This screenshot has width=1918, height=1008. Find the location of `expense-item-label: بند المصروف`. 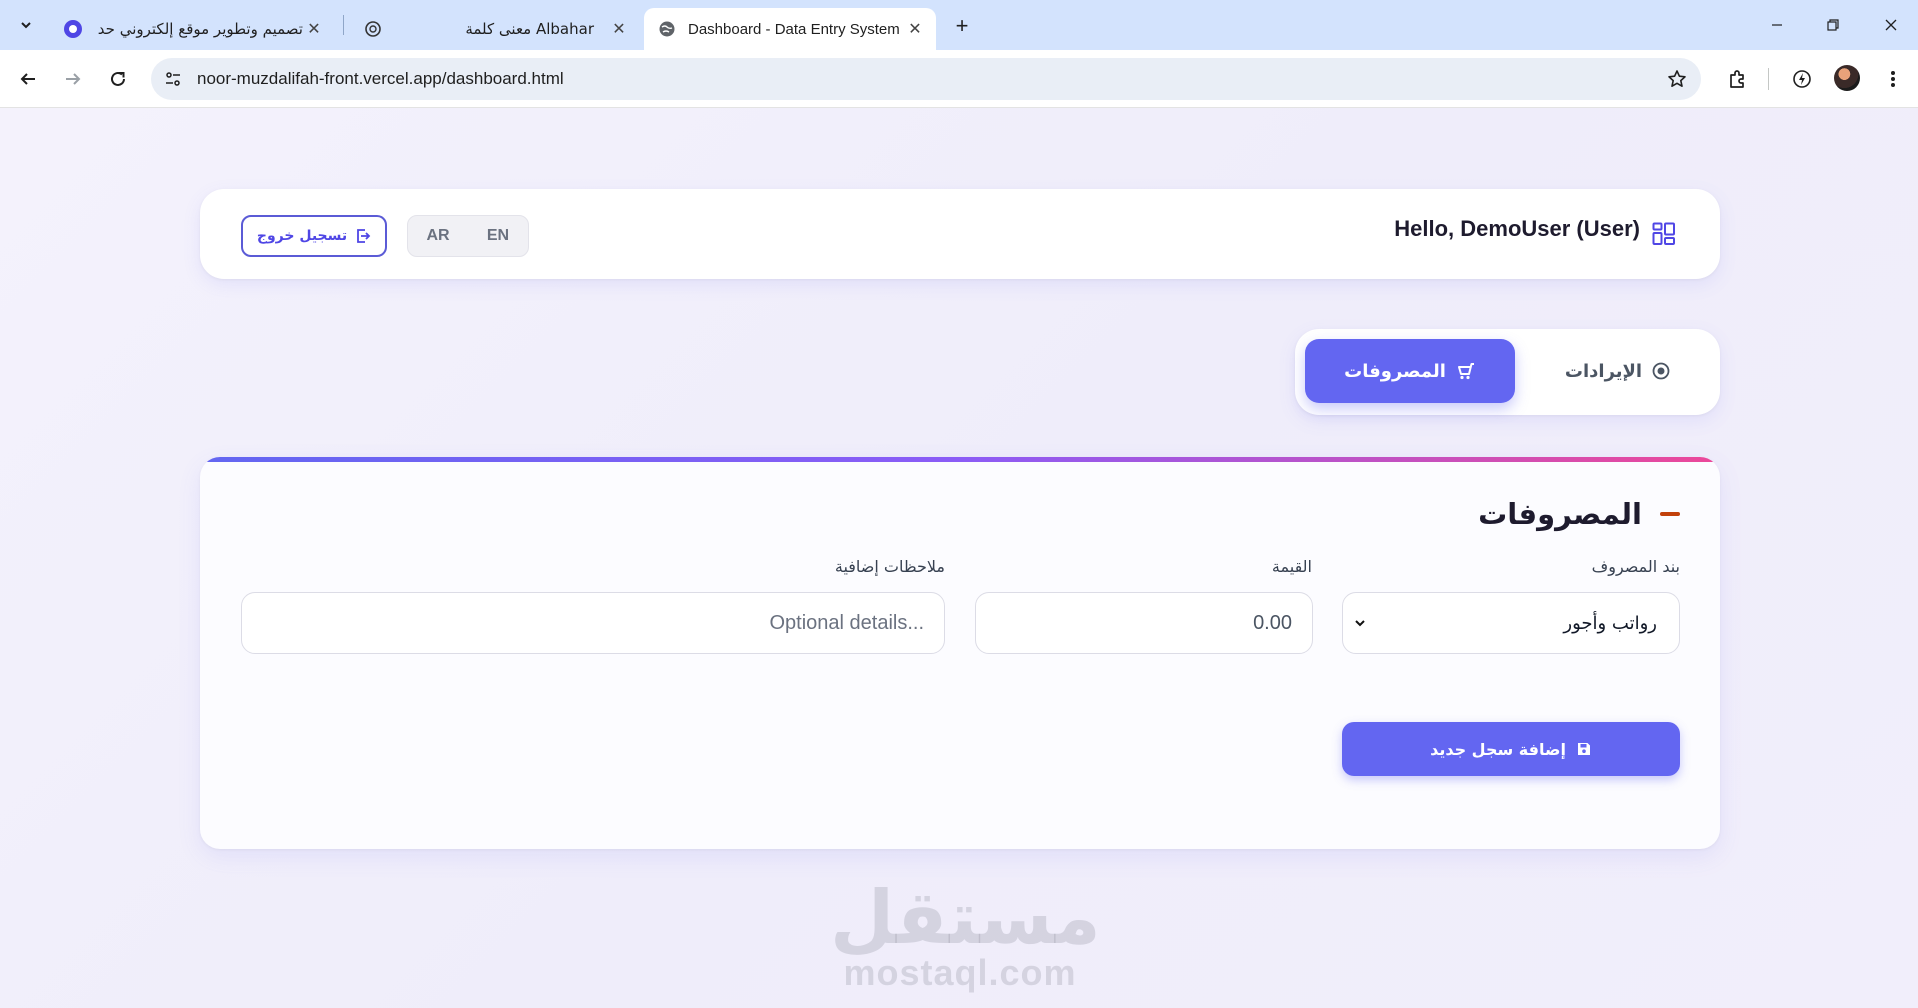

expense-item-label: بند المصروف is located at coordinates (1635, 566).